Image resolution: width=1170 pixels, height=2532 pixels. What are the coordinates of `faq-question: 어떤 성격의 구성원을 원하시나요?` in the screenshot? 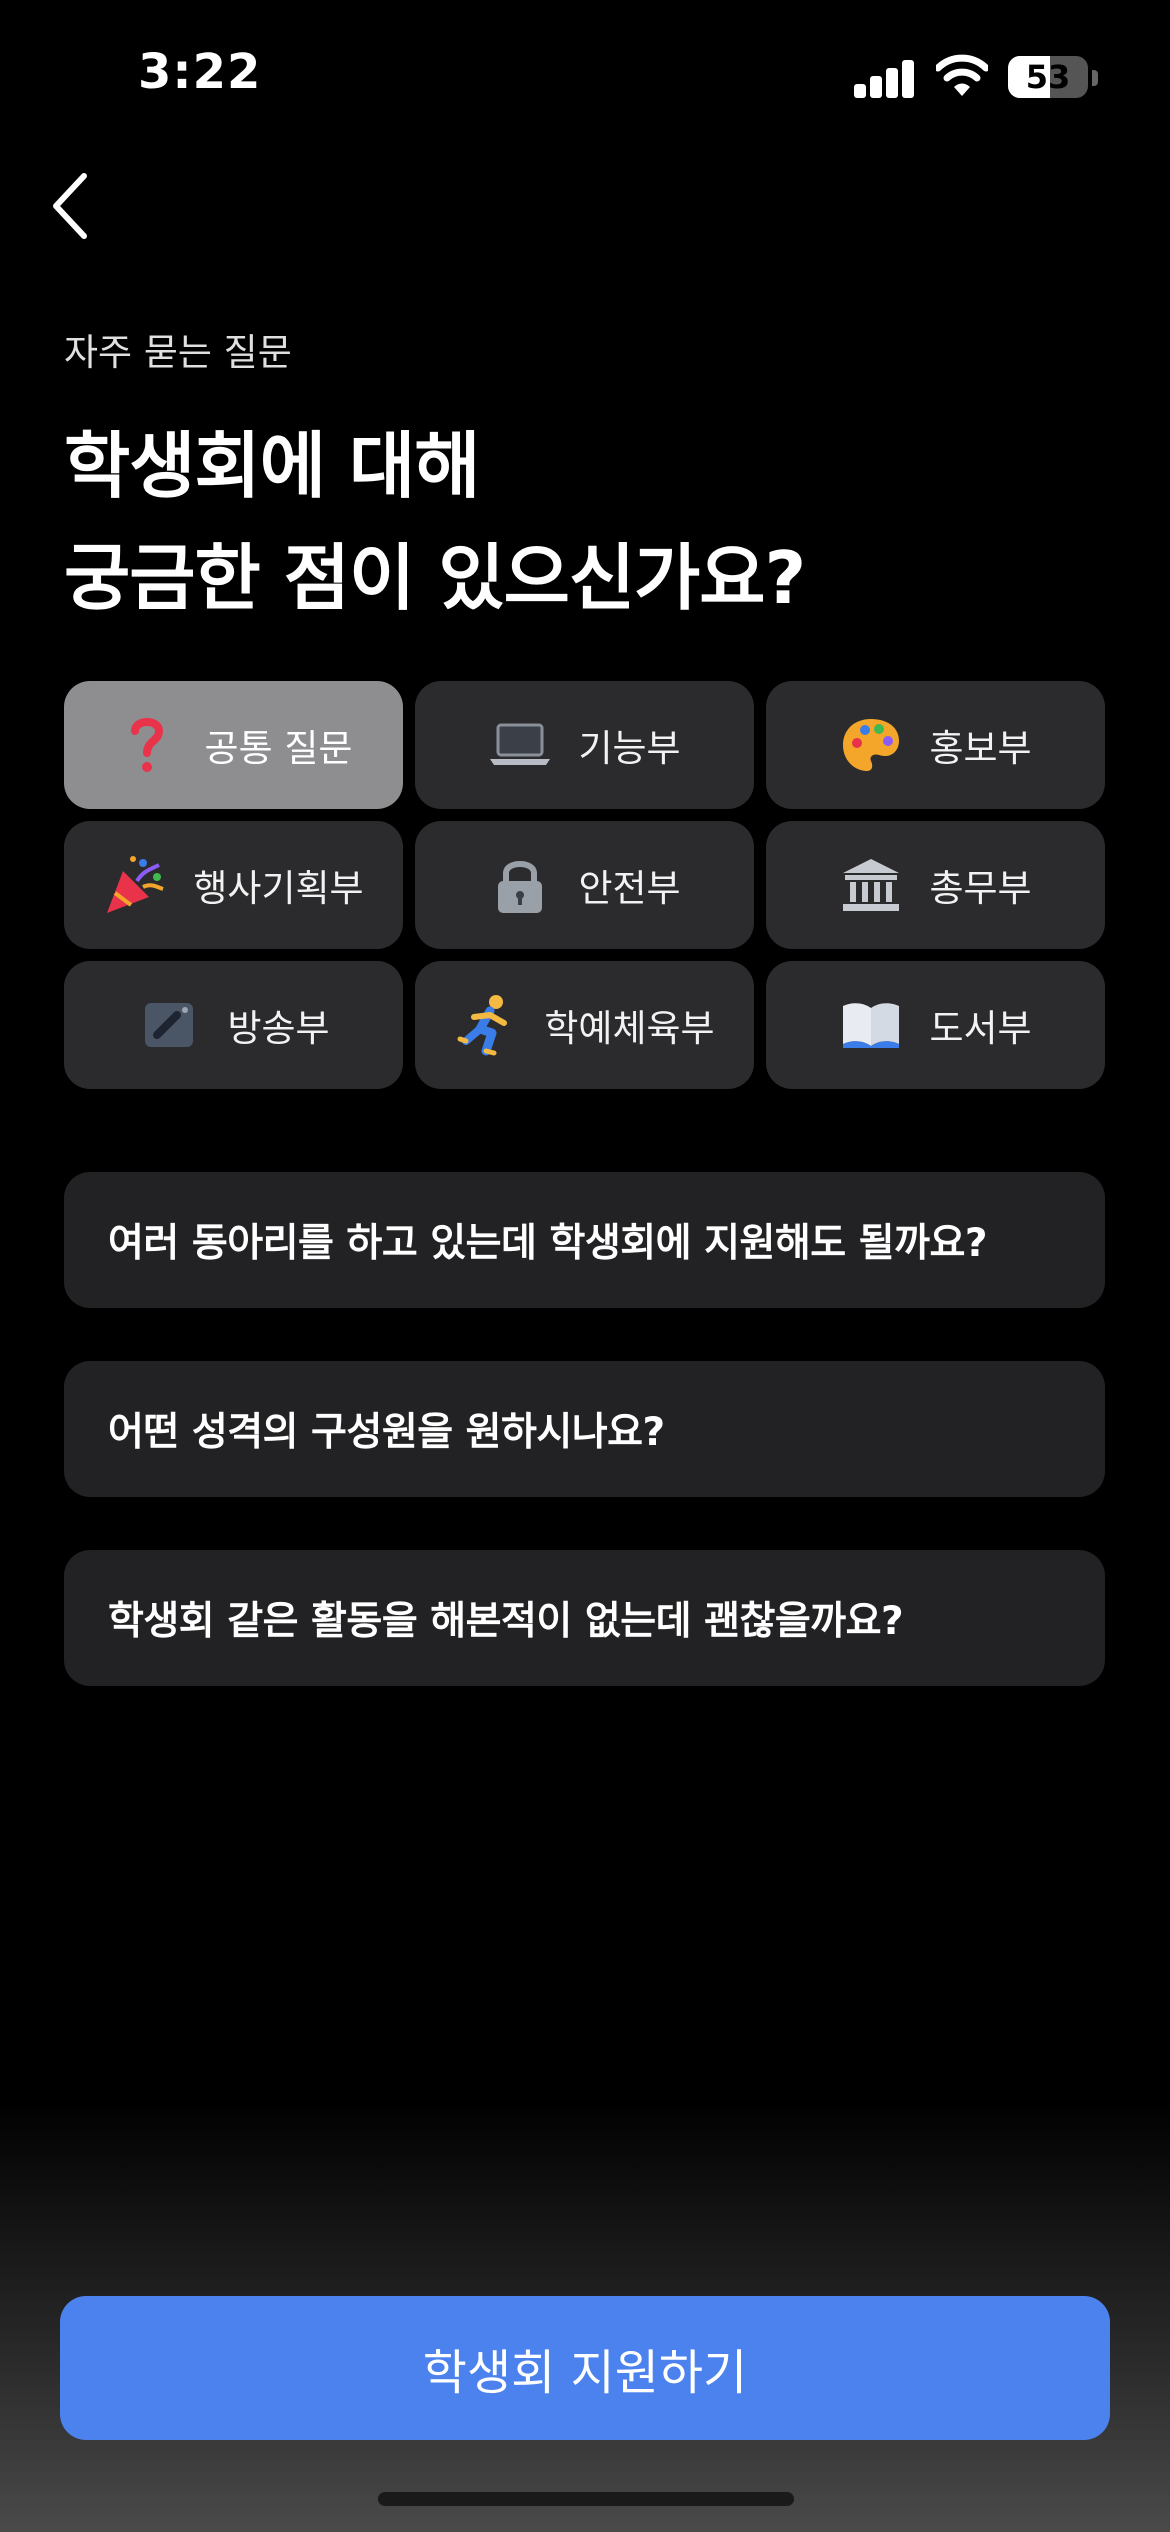 It's located at (386, 1432).